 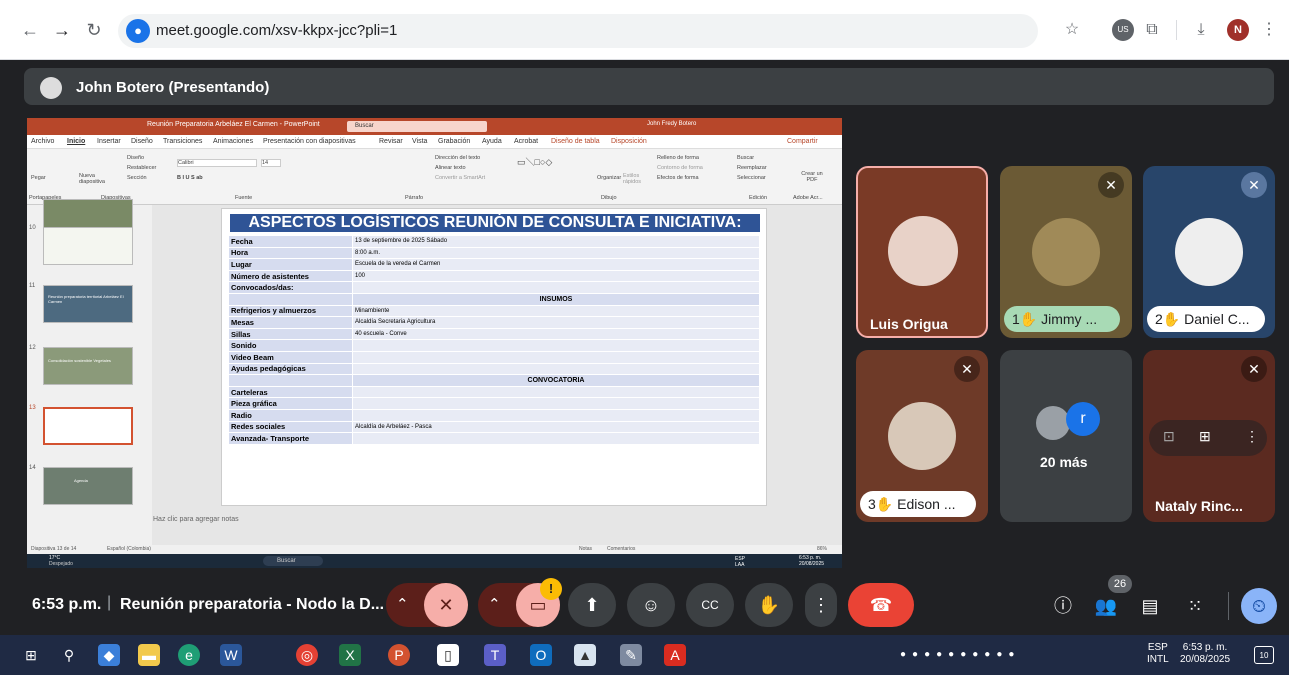 What do you see at coordinates (1201, 30) in the screenshot?
I see `download-icon: ⤓` at bounding box center [1201, 30].